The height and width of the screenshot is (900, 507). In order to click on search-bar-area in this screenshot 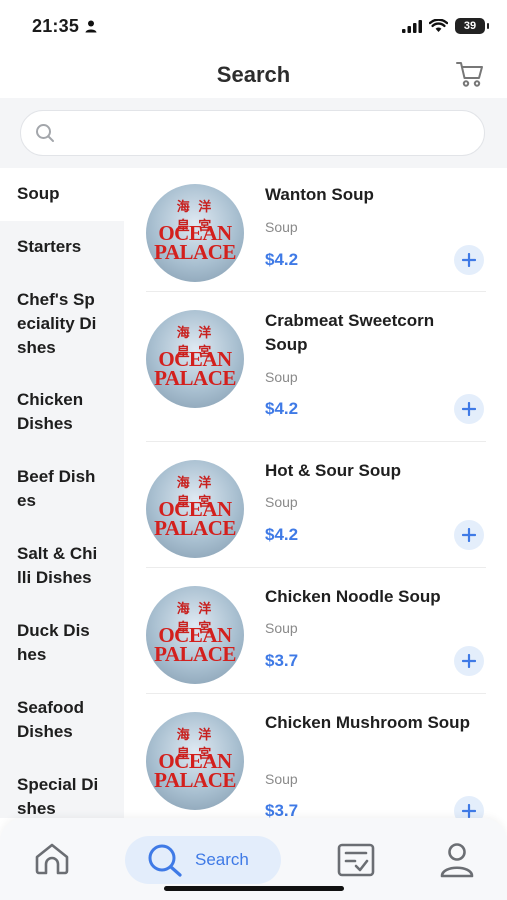, I will do `click(253, 133)`.